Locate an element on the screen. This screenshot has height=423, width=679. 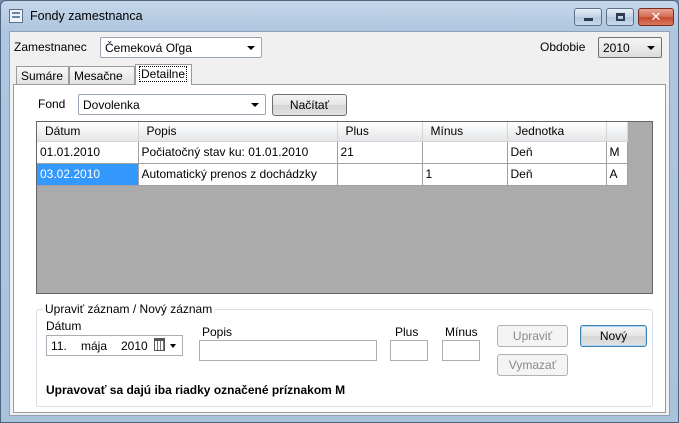
tab-label: Mesačne is located at coordinates (98, 76).